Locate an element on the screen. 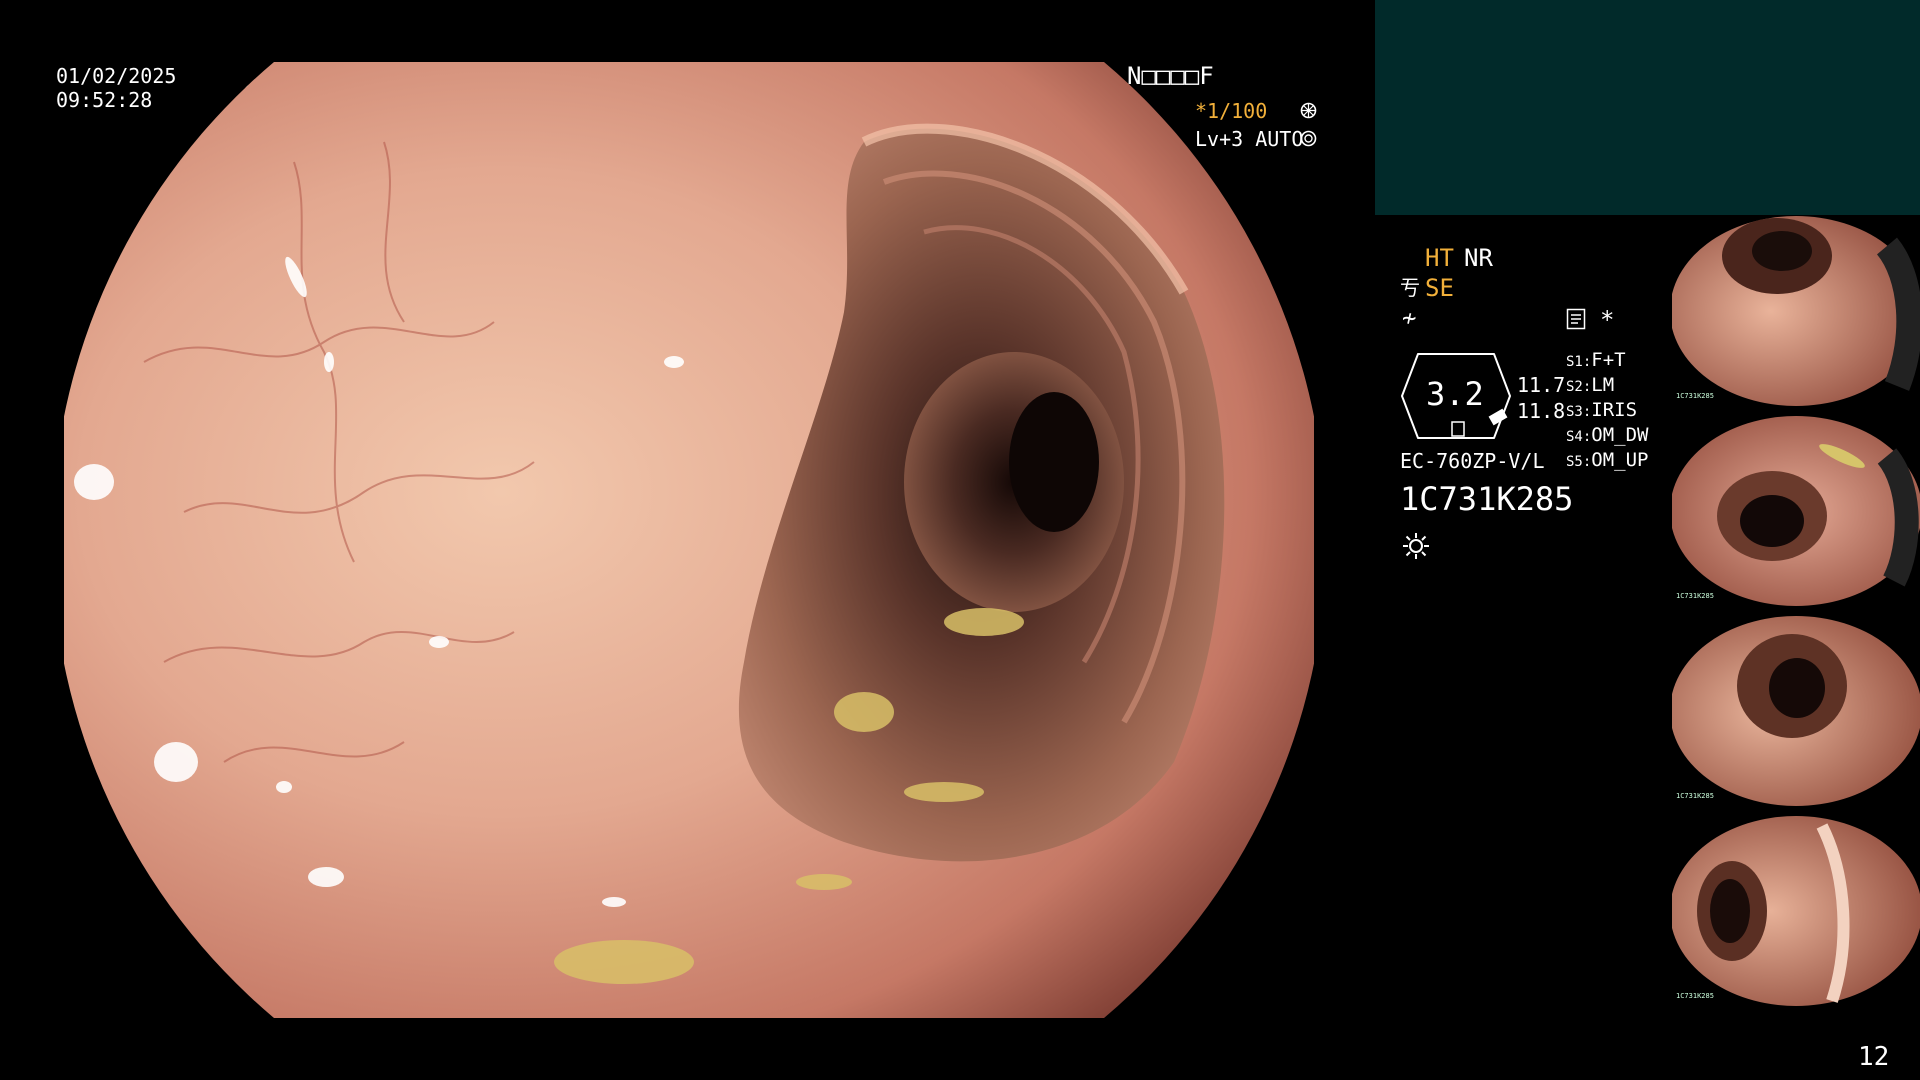  exam-time: 09:52:28 is located at coordinates (104, 100).